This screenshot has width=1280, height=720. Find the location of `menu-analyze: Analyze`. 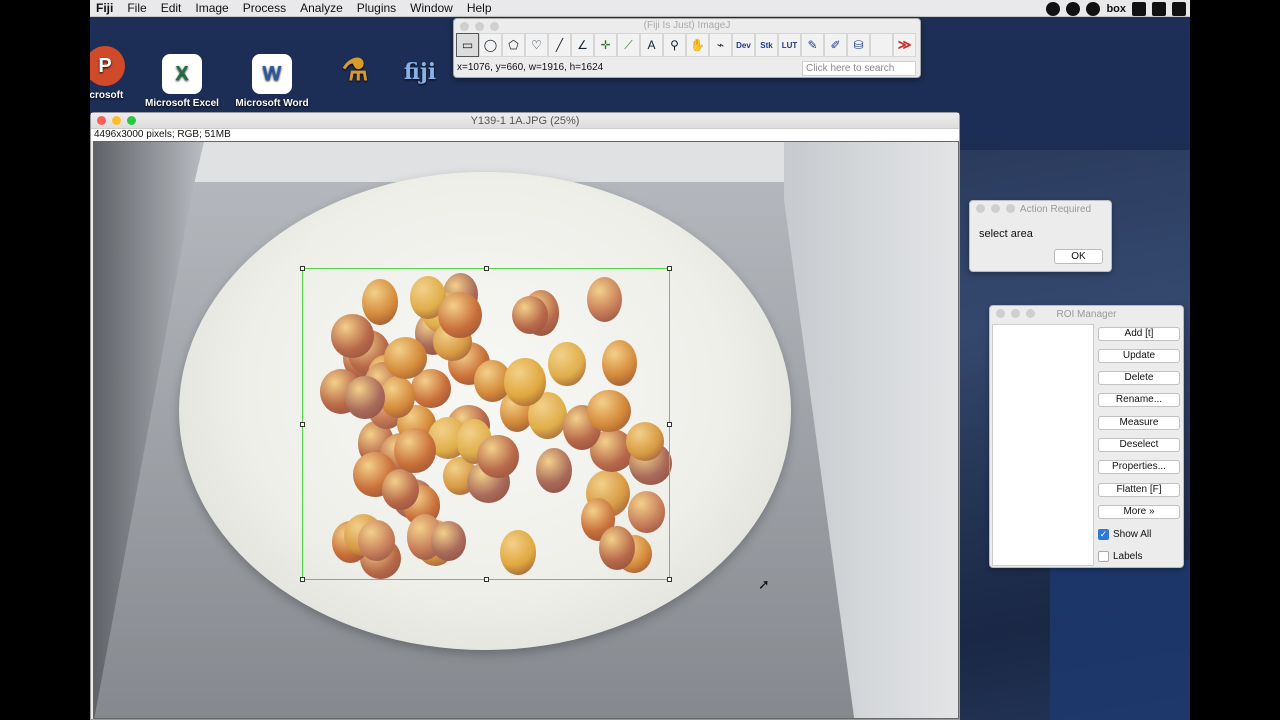

menu-analyze: Analyze is located at coordinates (321, 8).